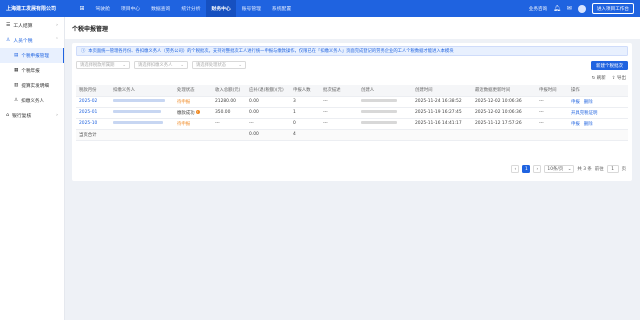 The width and height of the screenshot is (640, 320). Describe the element at coordinates (191, 8) in the screenshot. I see `nav-statistics: 统计分析` at that location.